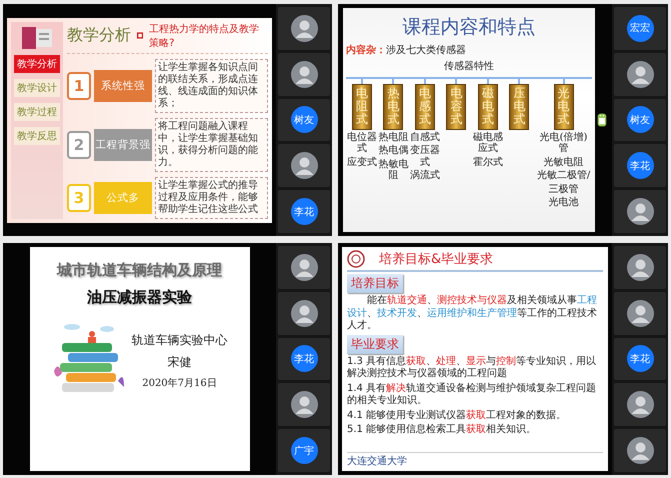  I want to click on sensor-example: 热电阻, so click(393, 138).